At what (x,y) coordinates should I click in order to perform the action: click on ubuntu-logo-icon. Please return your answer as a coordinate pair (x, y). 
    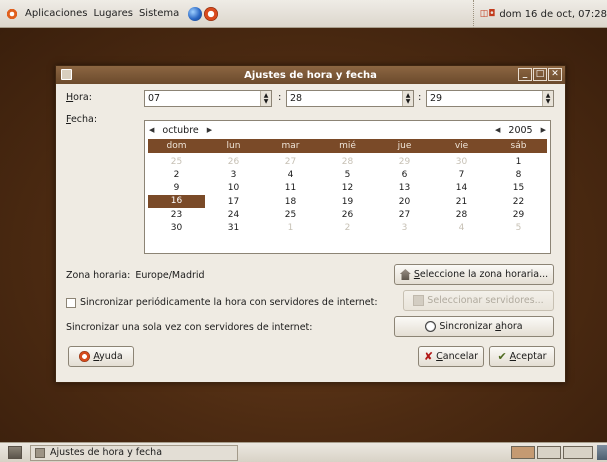
    Looking at the image, I should click on (12, 13).